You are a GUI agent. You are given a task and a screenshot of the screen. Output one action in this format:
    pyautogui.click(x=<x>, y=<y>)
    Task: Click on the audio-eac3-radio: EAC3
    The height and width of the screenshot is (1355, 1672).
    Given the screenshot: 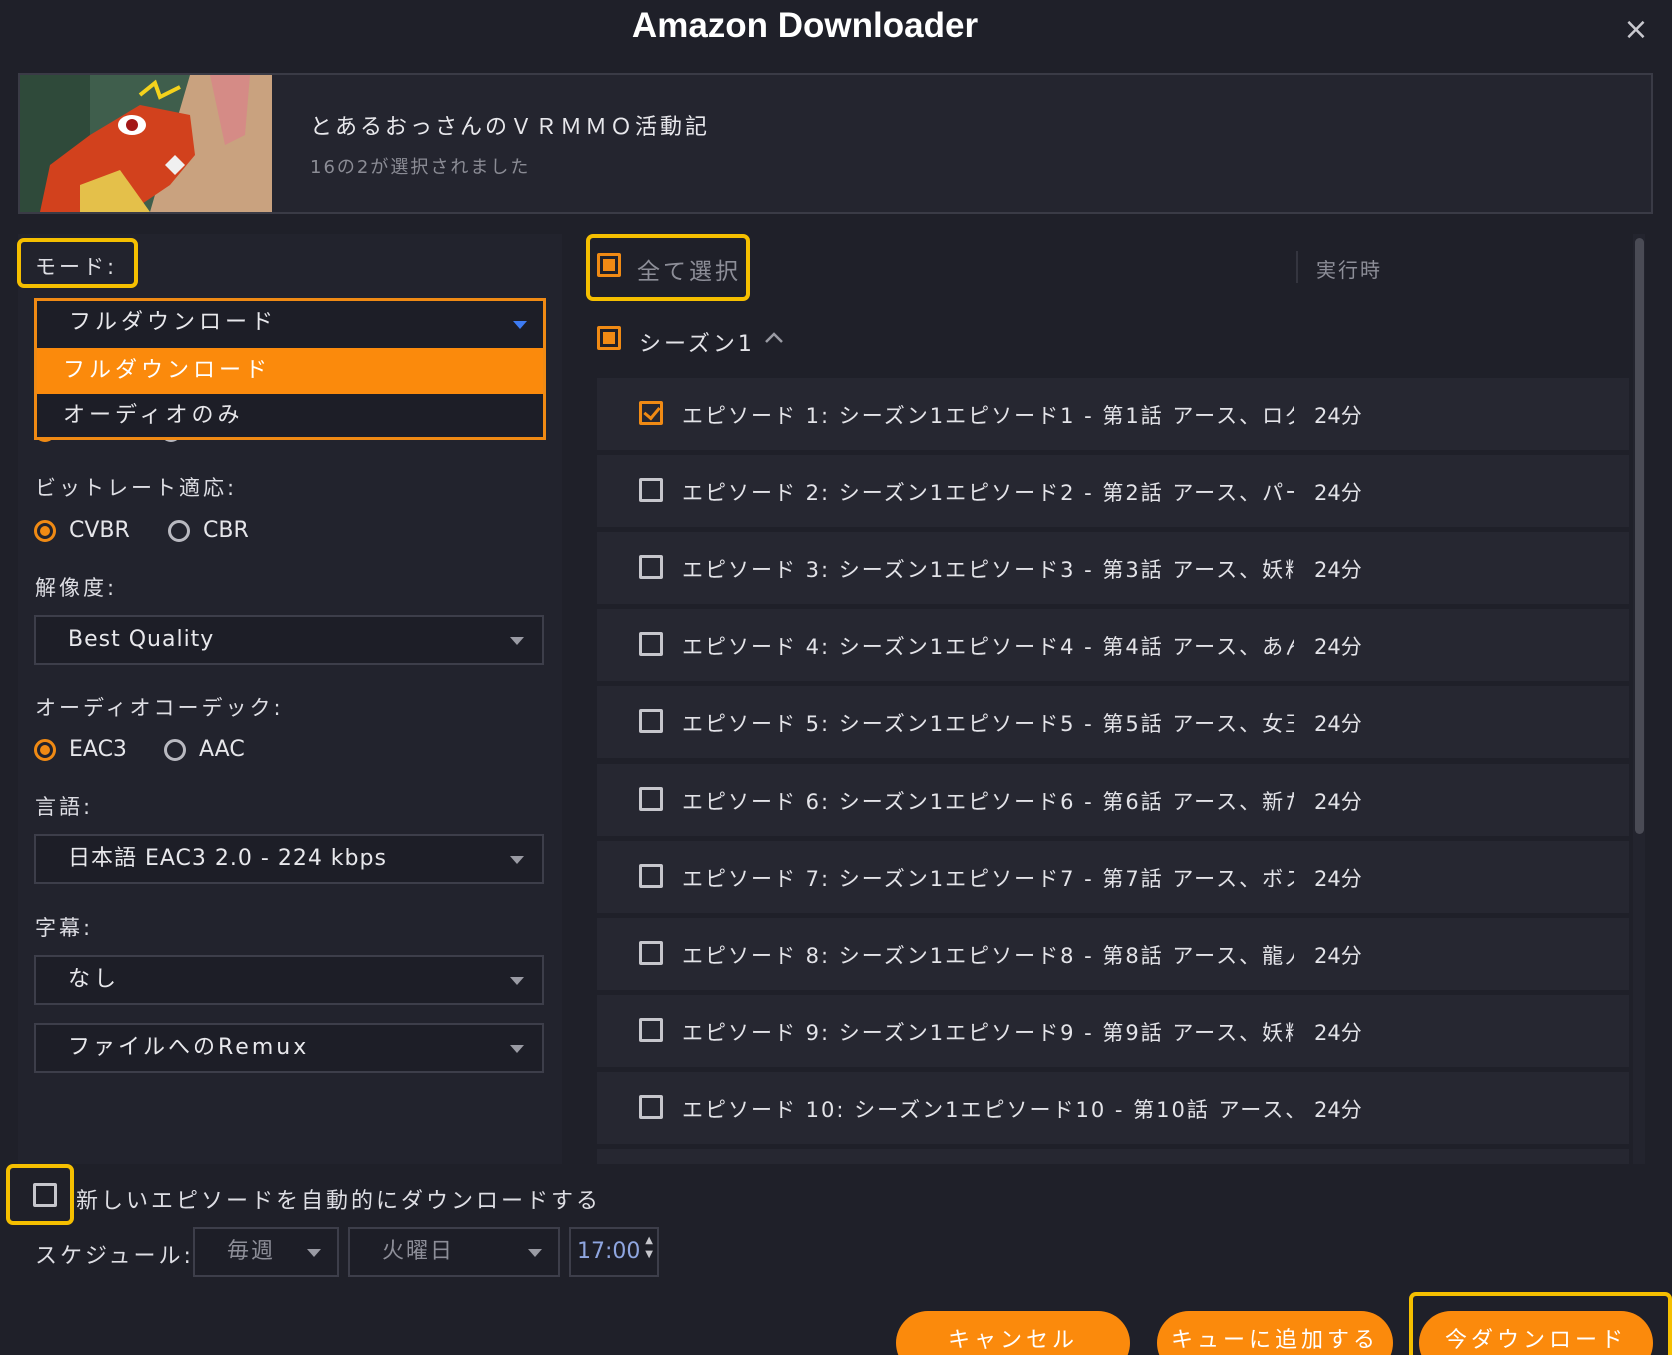 What is the action you would take?
    pyautogui.click(x=80, y=749)
    